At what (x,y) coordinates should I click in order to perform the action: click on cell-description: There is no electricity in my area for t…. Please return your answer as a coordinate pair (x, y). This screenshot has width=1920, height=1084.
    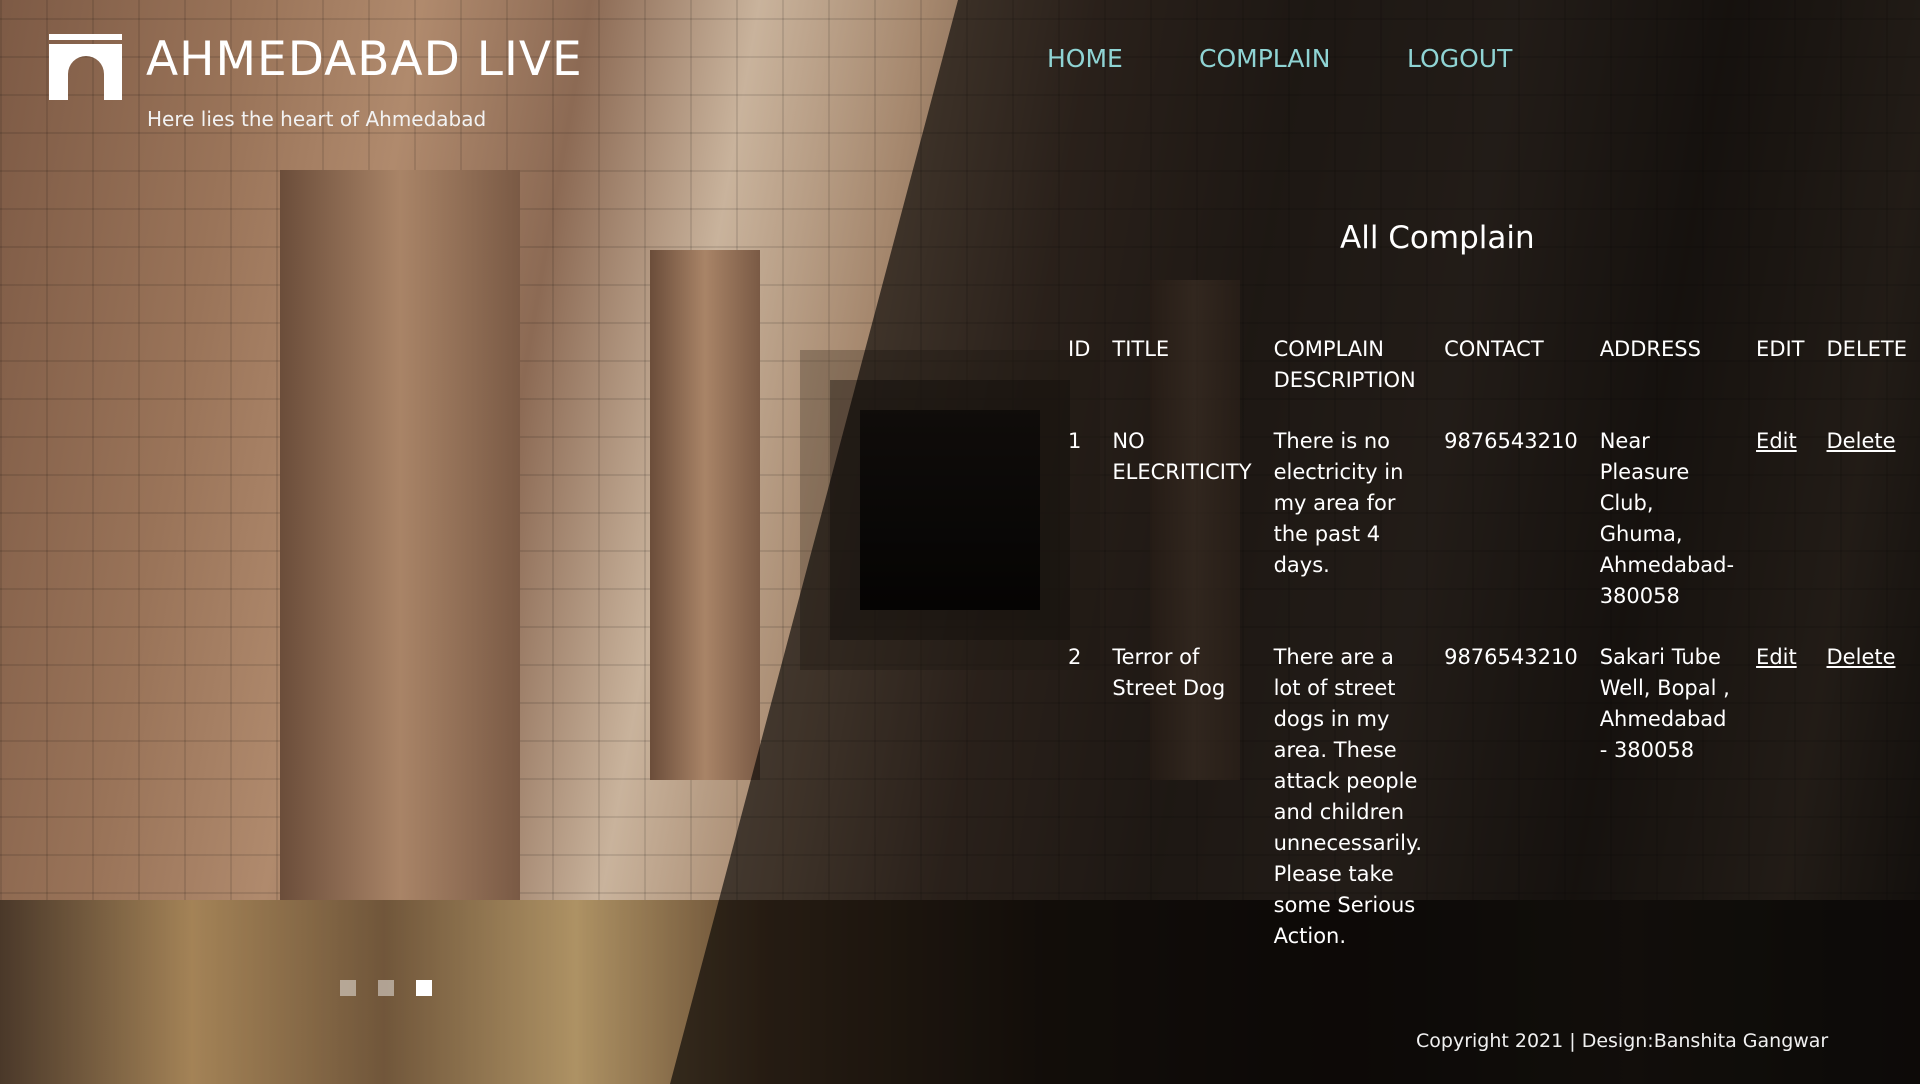
    Looking at the image, I should click on (1338, 503).